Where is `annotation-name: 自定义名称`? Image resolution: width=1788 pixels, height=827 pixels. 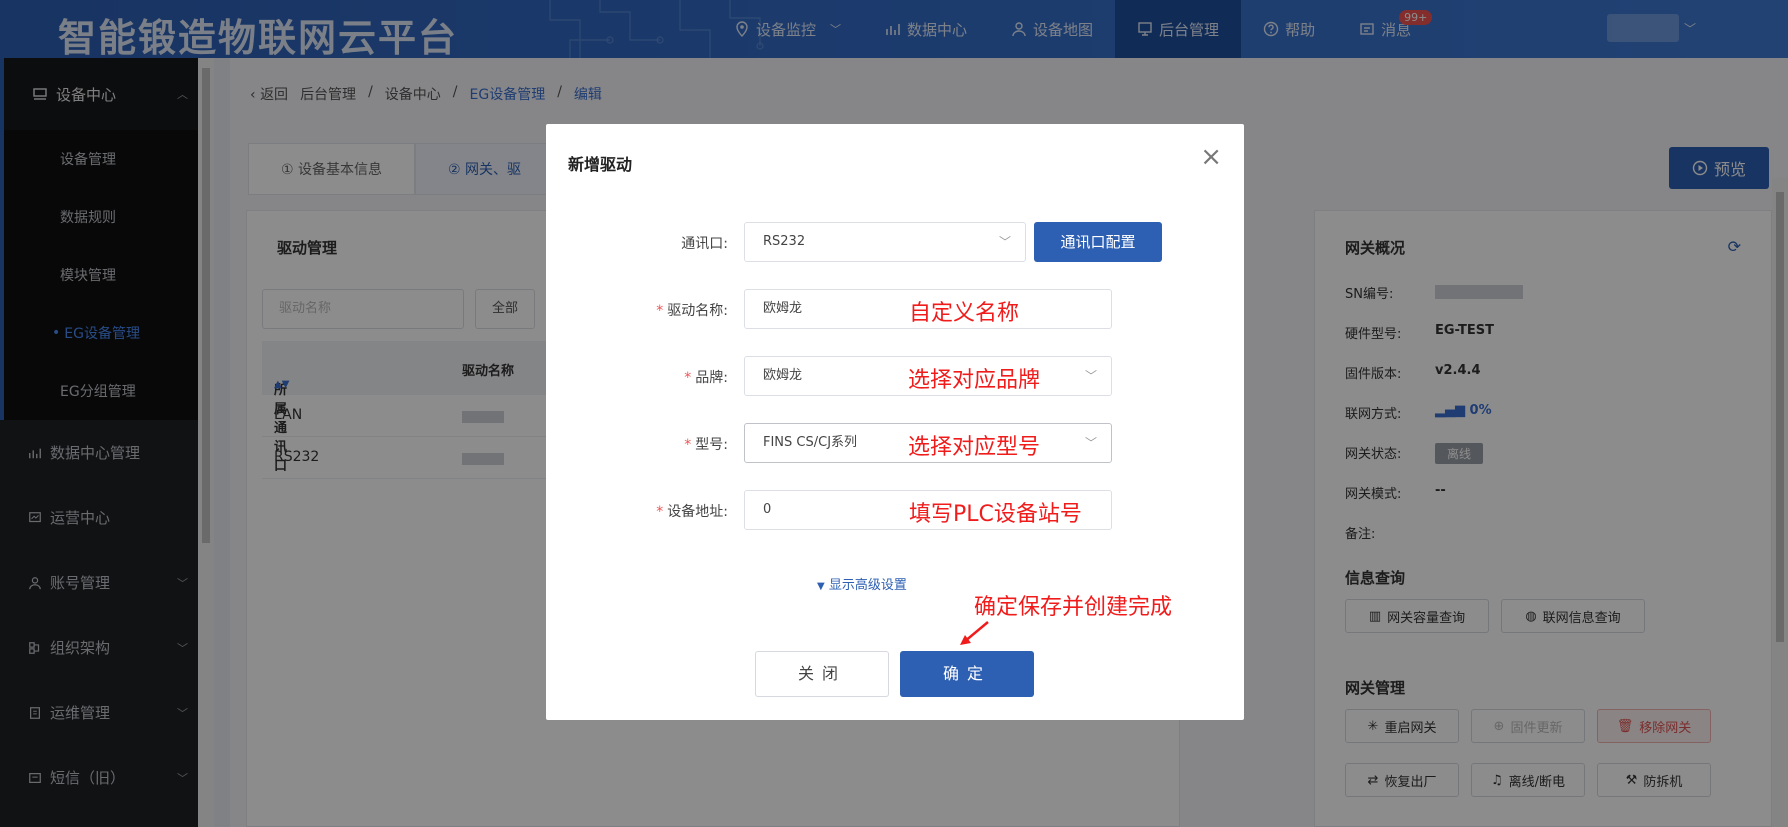 annotation-name: 自定义名称 is located at coordinates (964, 313).